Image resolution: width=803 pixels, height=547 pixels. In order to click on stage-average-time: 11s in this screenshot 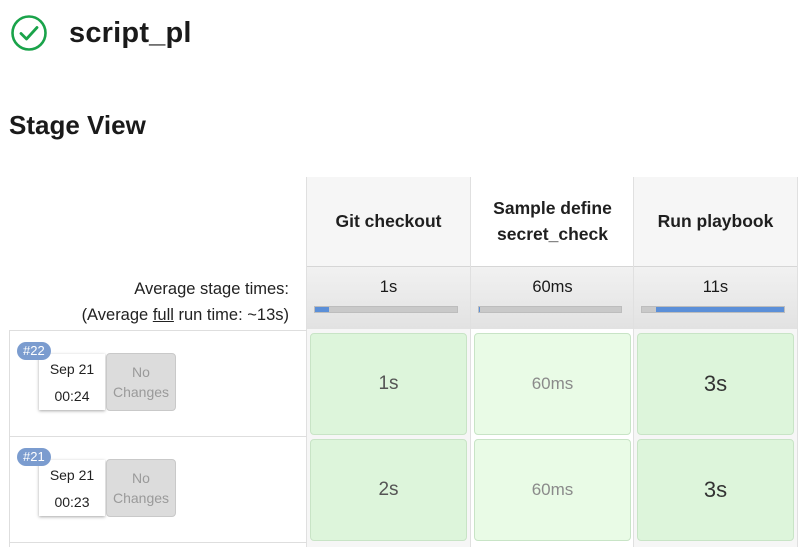, I will do `click(715, 287)`.